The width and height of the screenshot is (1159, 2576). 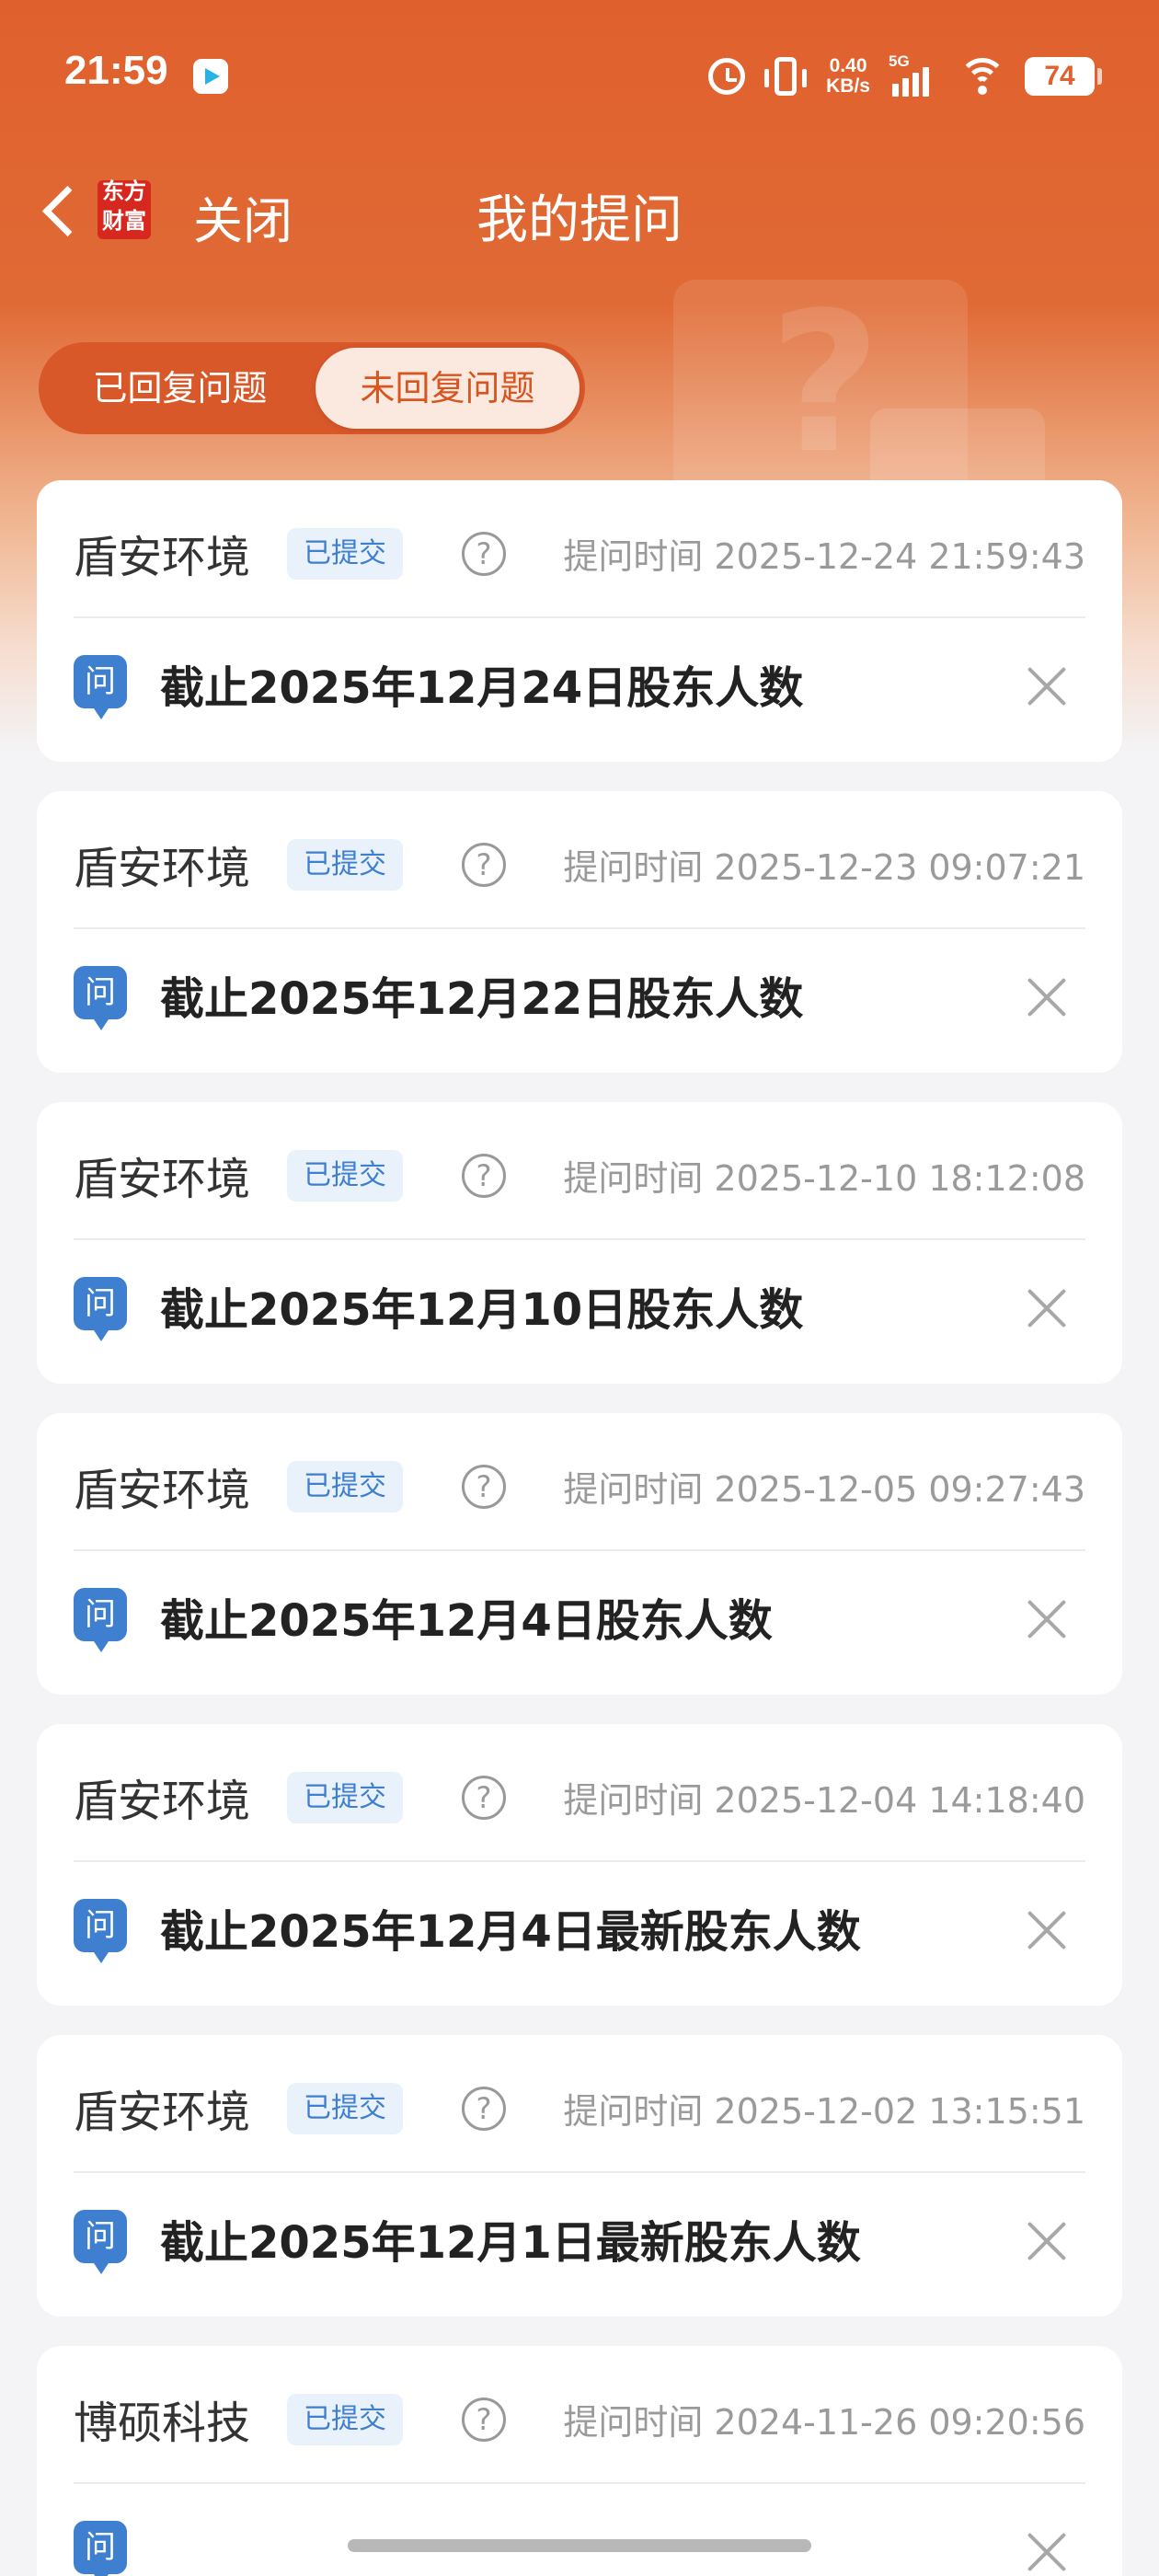 I want to click on ask-time: 提问时间 2025-12-02 13:15:51, so click(x=824, y=2111).